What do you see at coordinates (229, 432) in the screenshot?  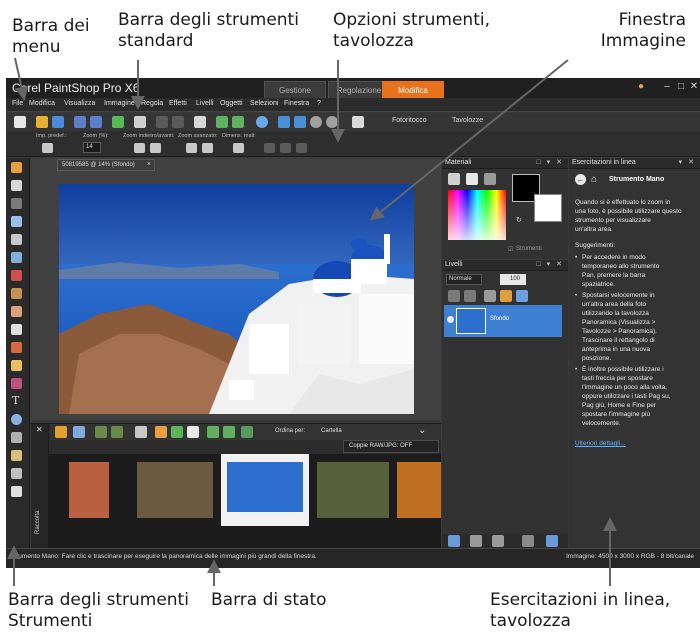 I see `rotate-right-org-icon` at bounding box center [229, 432].